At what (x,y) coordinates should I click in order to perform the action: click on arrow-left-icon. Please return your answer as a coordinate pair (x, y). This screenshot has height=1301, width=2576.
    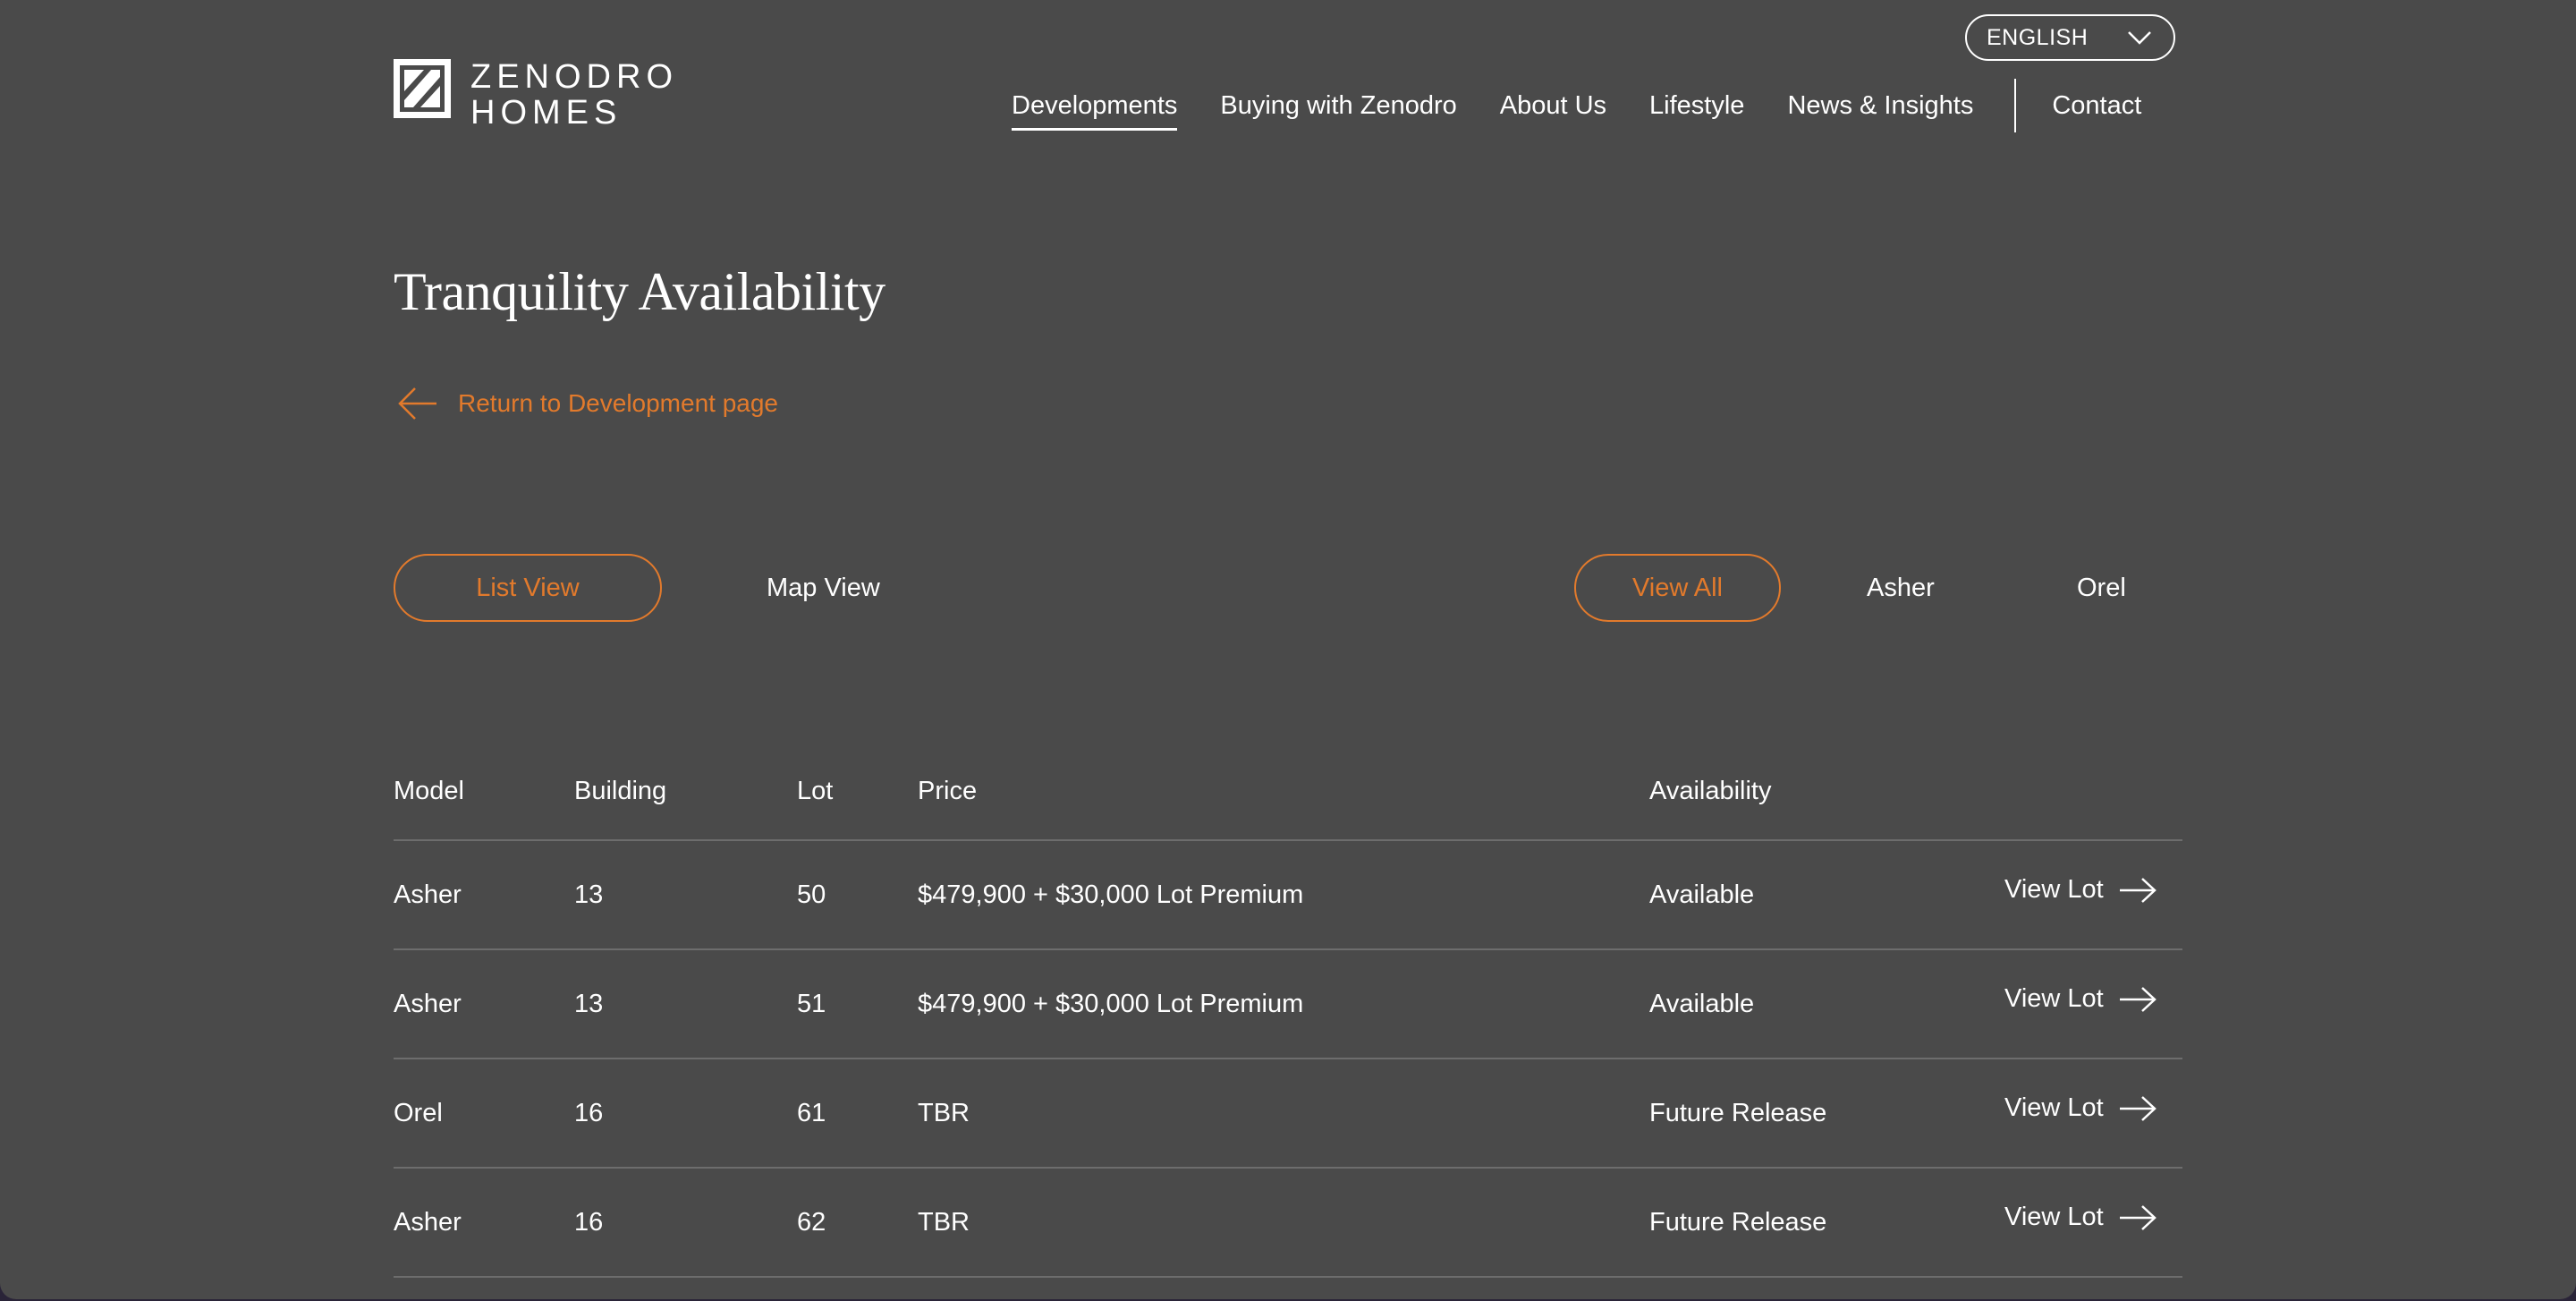
    Looking at the image, I should click on (417, 403).